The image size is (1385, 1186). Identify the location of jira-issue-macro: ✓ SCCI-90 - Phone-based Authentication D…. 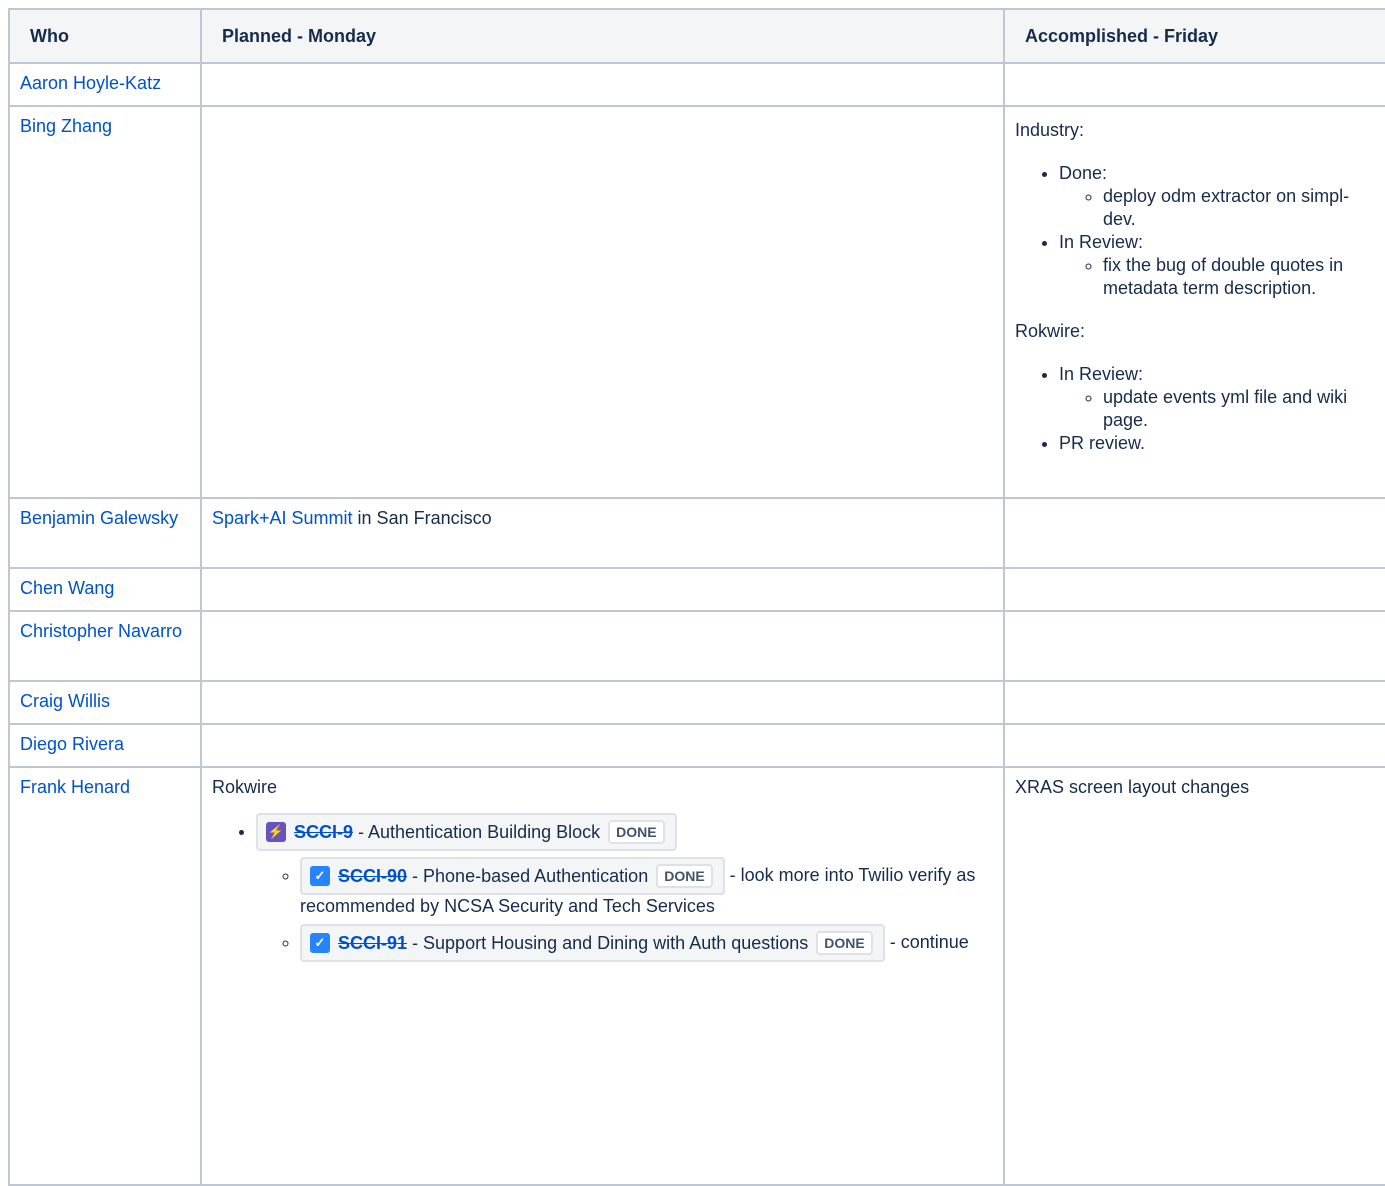
(512, 876).